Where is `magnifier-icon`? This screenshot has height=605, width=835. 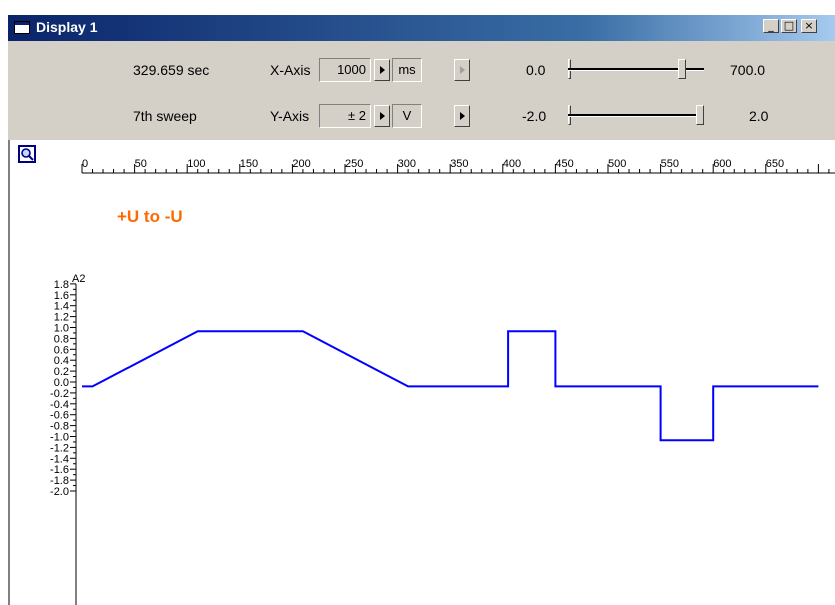
magnifier-icon is located at coordinates (27, 154).